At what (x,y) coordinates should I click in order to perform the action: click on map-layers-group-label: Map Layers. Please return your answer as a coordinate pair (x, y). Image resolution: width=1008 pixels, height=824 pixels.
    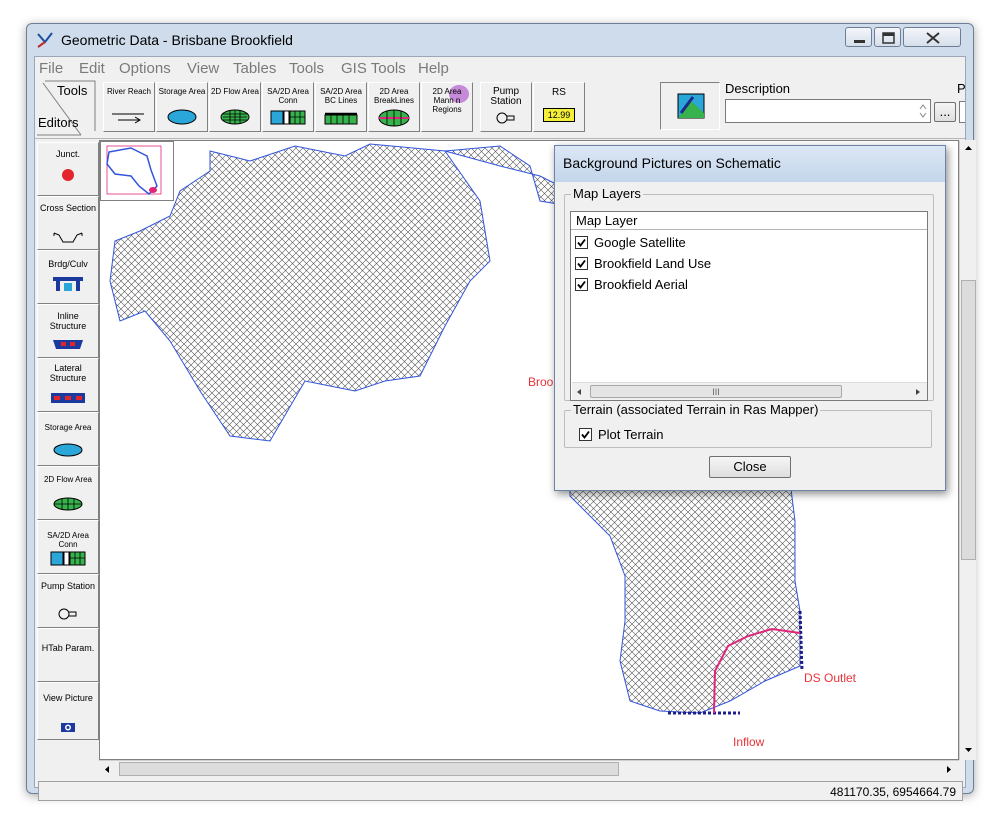
    Looking at the image, I should click on (607, 193).